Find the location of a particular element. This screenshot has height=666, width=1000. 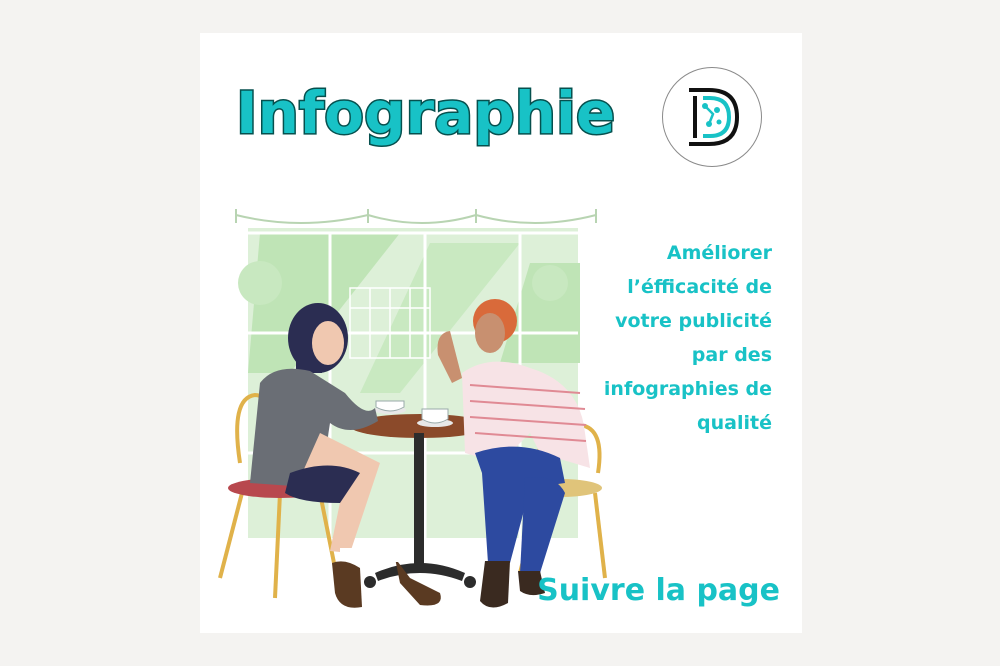

tagline-line: votre publicité is located at coordinates (693, 321).